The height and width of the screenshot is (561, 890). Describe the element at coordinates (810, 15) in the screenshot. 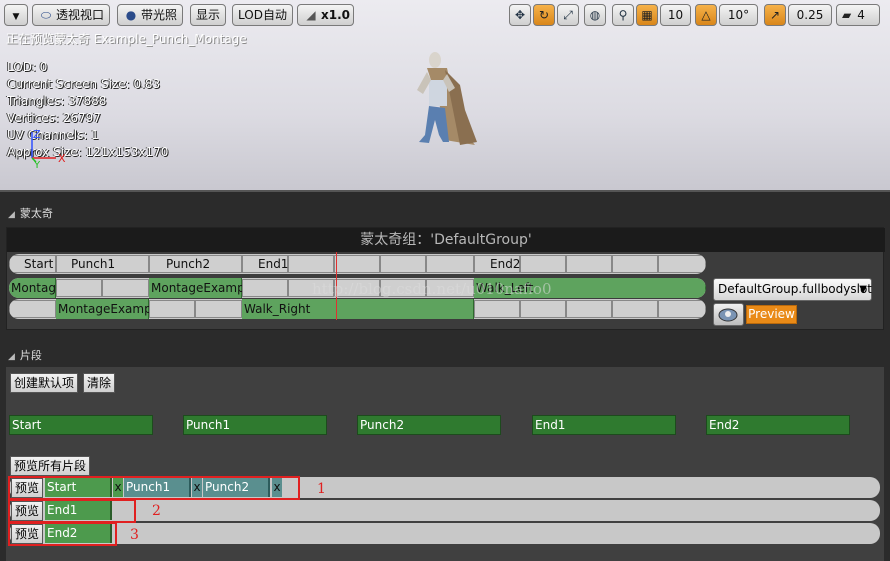

I see `scale-snap-value: 0.25` at that location.